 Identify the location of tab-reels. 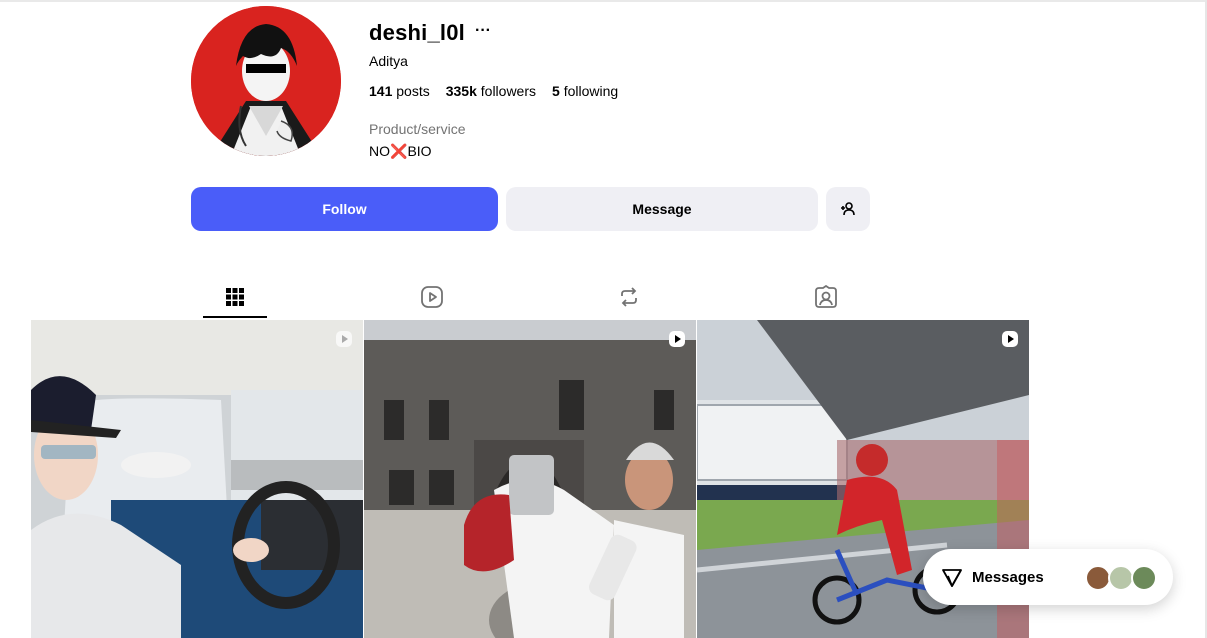
(432, 297).